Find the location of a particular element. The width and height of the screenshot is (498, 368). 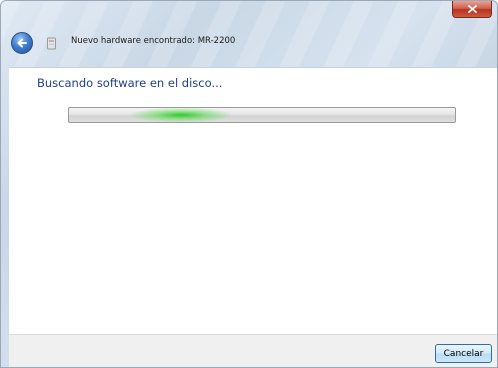

back-button is located at coordinates (22, 43).